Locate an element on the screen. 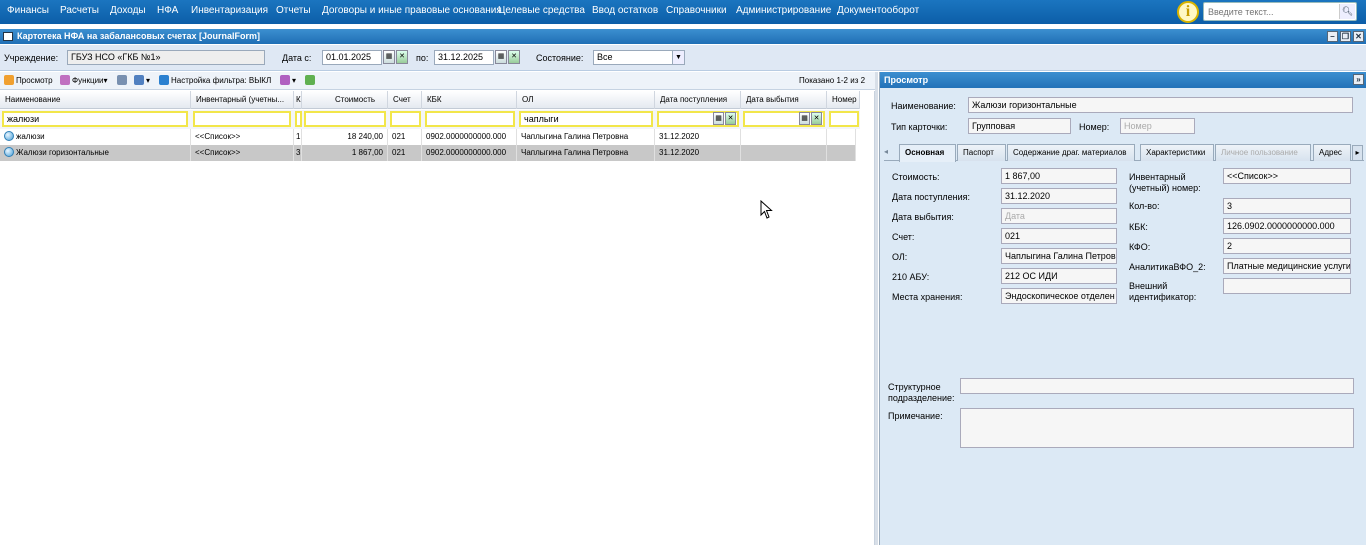 The image size is (1366, 545). search-icon: 🔍︎ is located at coordinates (1347, 11).